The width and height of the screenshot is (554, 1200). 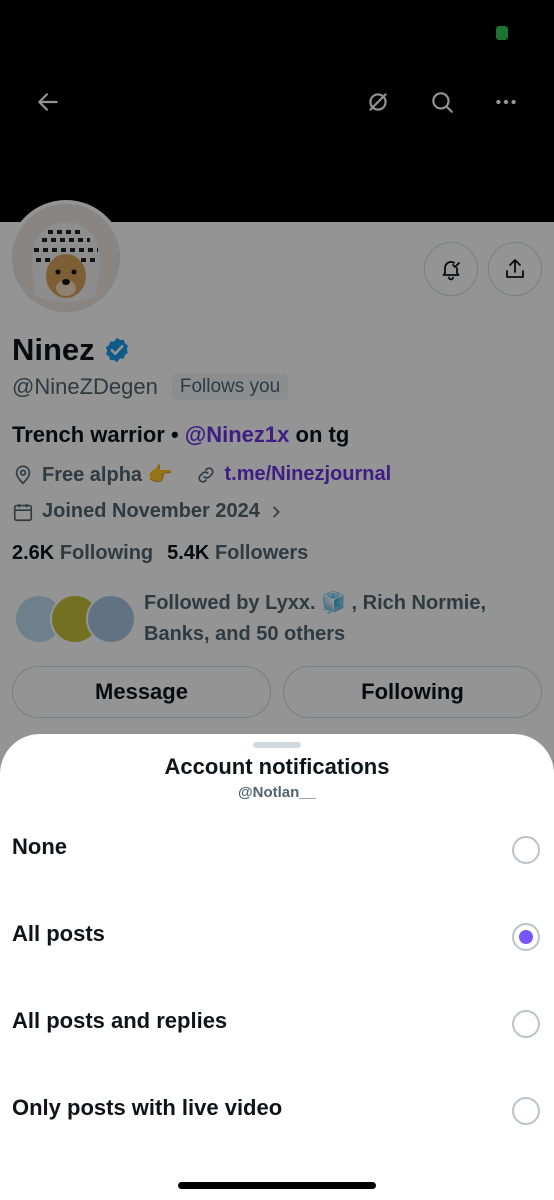 I want to click on option-all-posts: All posts, so click(x=277, y=937).